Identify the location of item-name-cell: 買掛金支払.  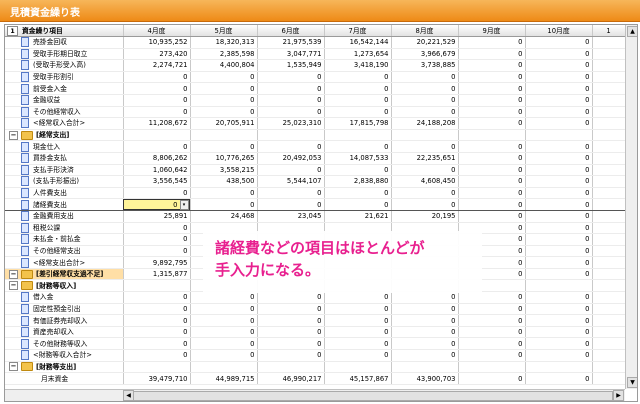
(64, 158).